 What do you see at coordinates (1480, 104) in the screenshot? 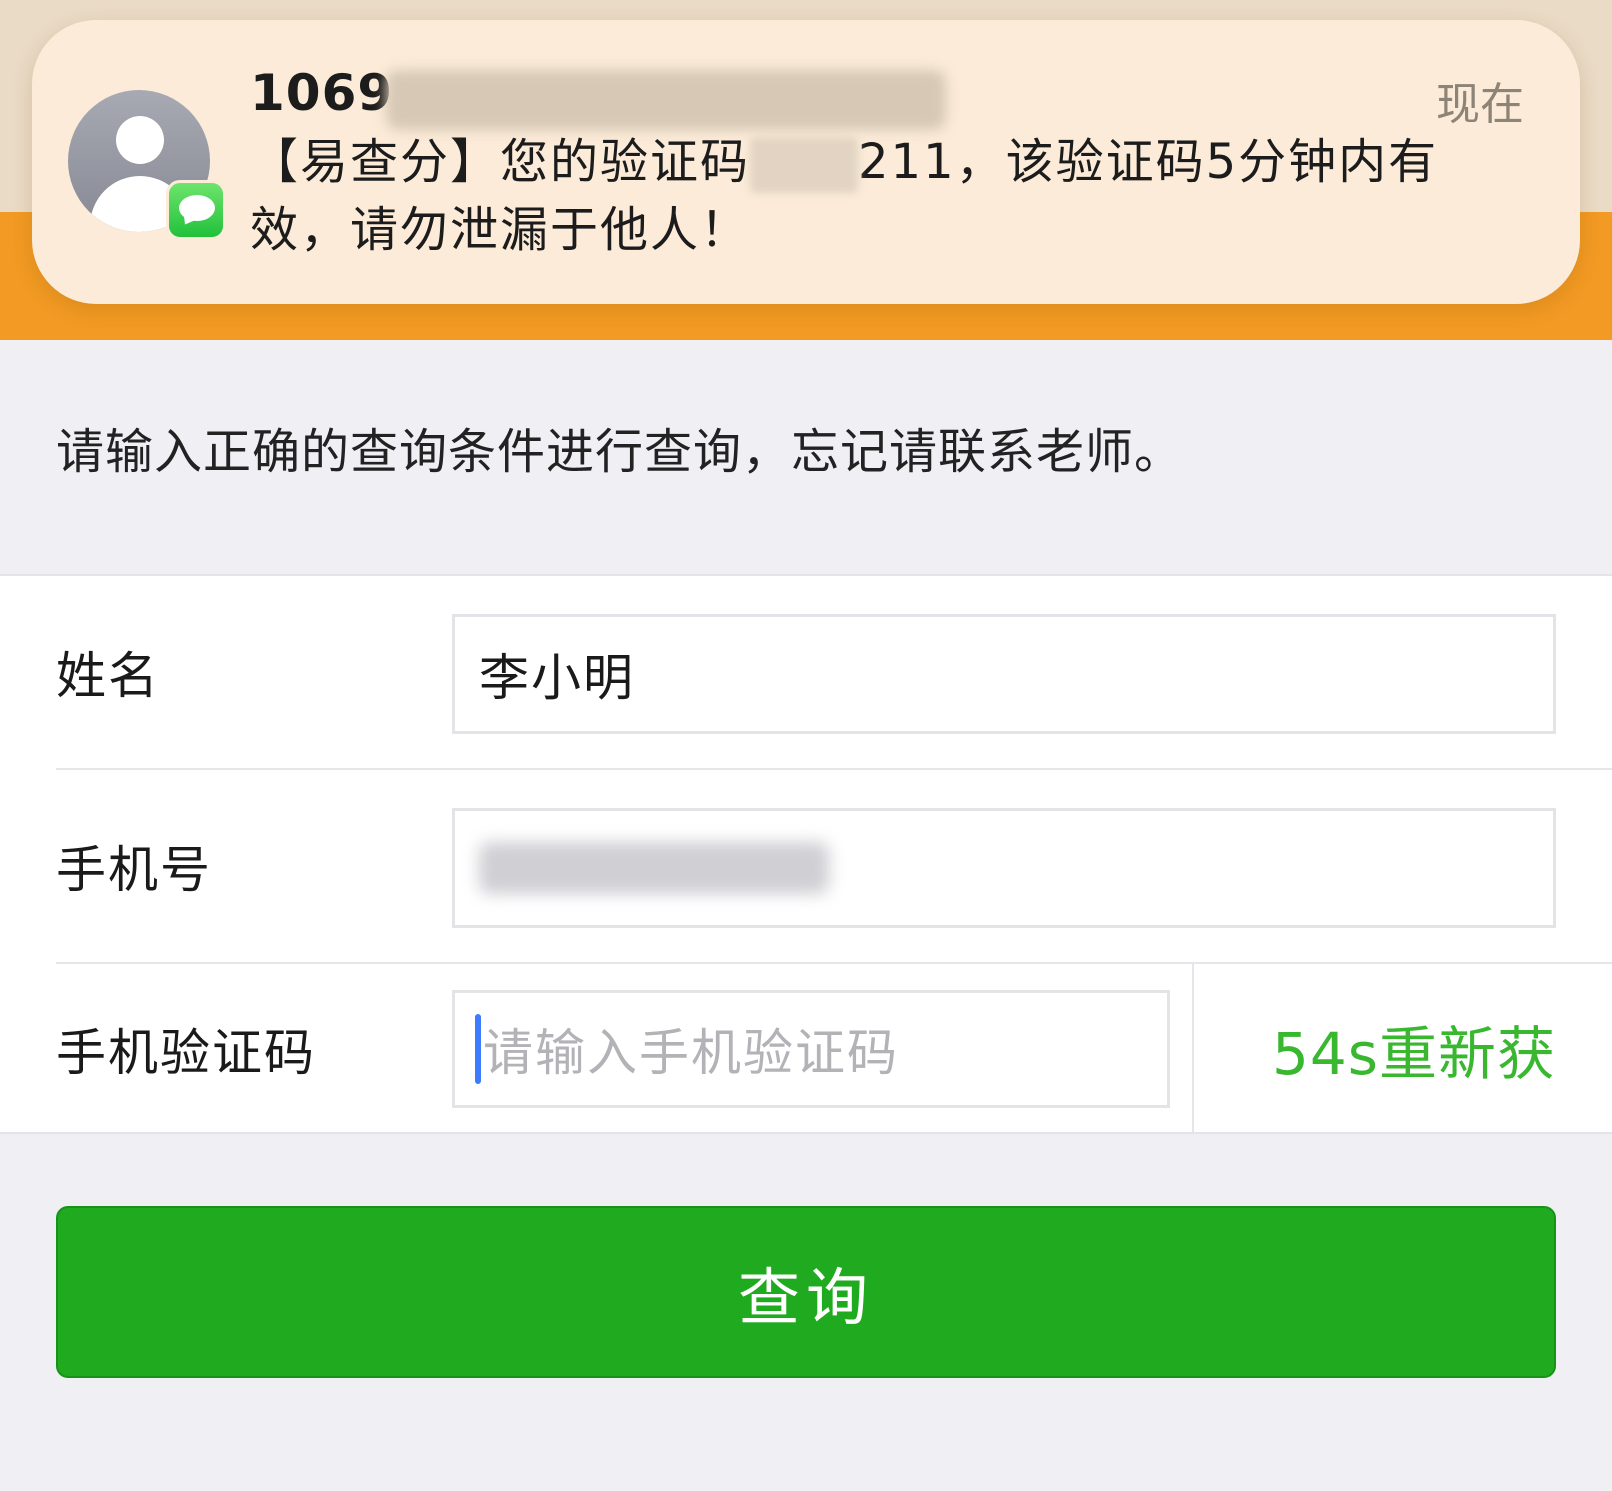
I see `notification-time: 现在` at bounding box center [1480, 104].